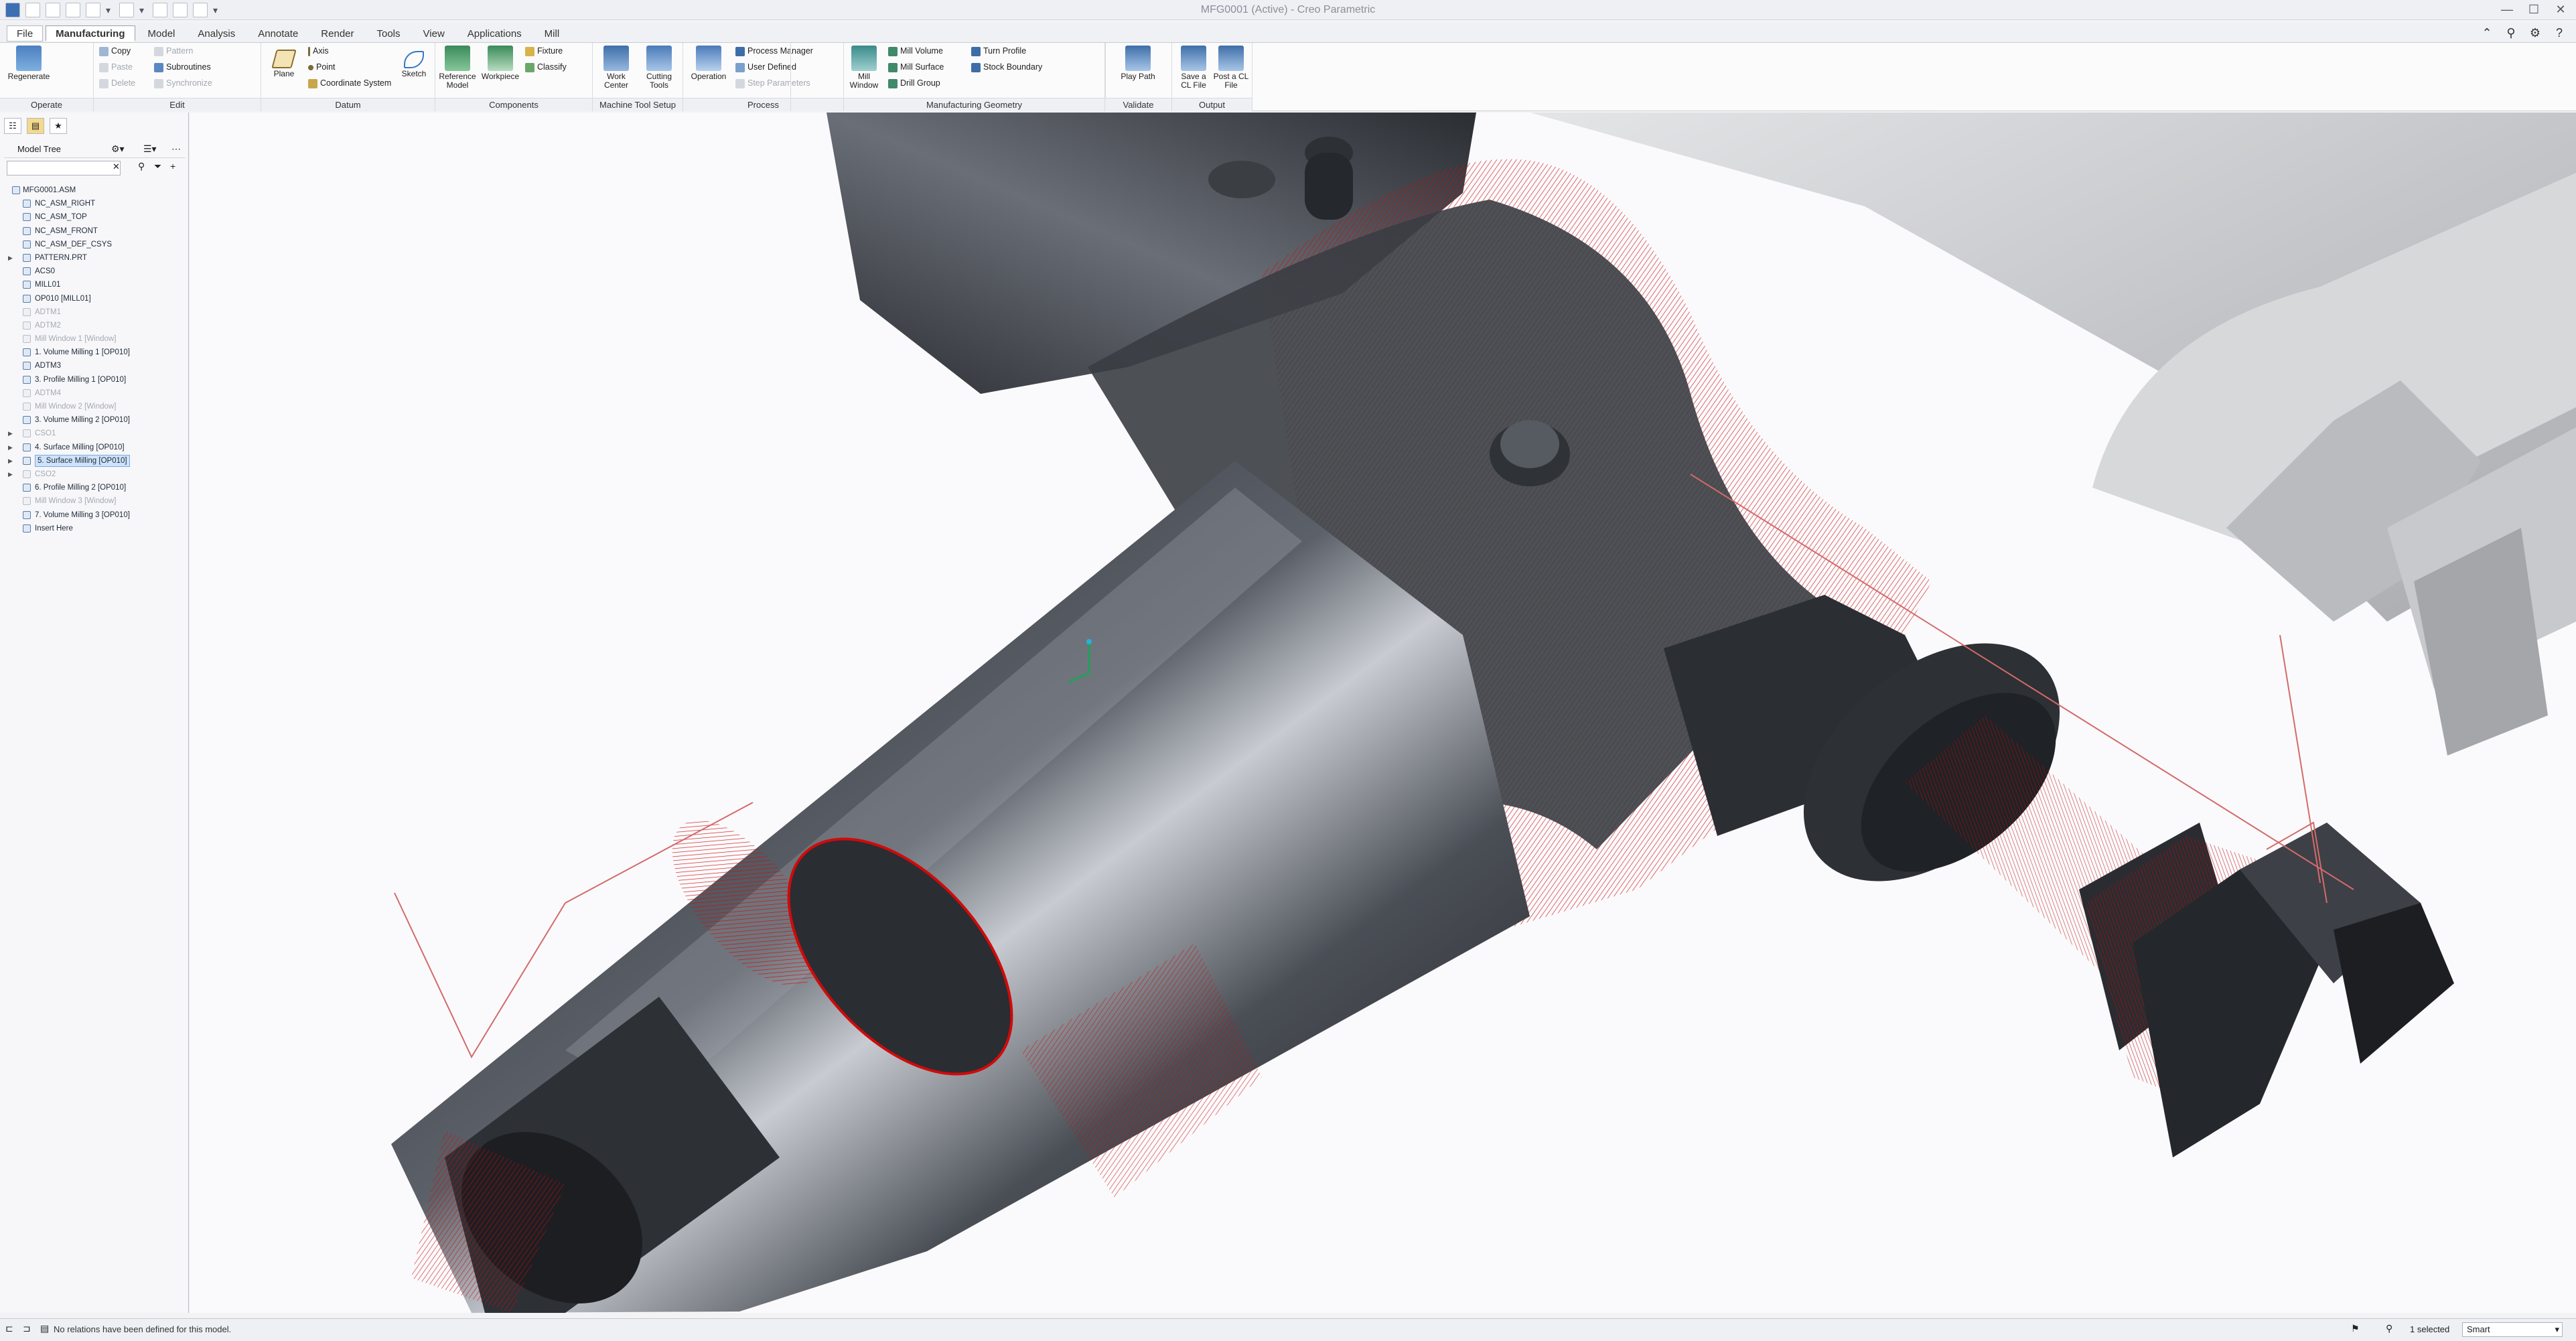 This screenshot has width=2576, height=1341. What do you see at coordinates (1006, 67) in the screenshot?
I see `stock-boundary-button: Stock Boundary` at bounding box center [1006, 67].